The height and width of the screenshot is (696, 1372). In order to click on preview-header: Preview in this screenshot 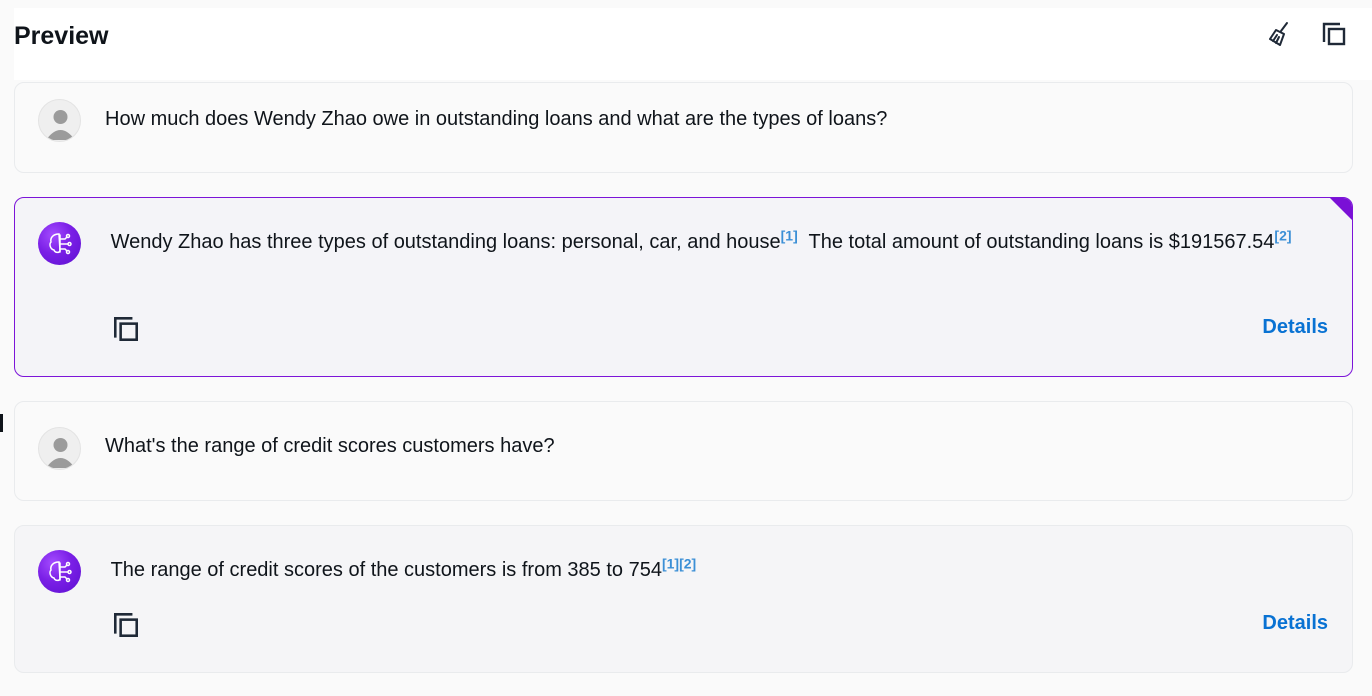, I will do `click(693, 44)`.